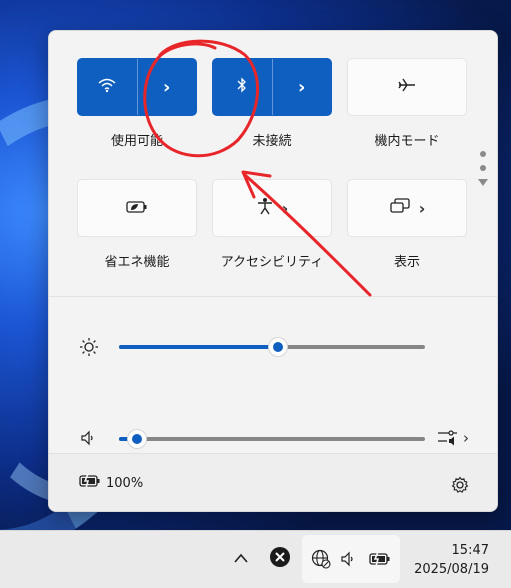 The height and width of the screenshot is (588, 511). What do you see at coordinates (272, 262) in the screenshot?
I see `accessibility-label: アクセシビリティ` at bounding box center [272, 262].